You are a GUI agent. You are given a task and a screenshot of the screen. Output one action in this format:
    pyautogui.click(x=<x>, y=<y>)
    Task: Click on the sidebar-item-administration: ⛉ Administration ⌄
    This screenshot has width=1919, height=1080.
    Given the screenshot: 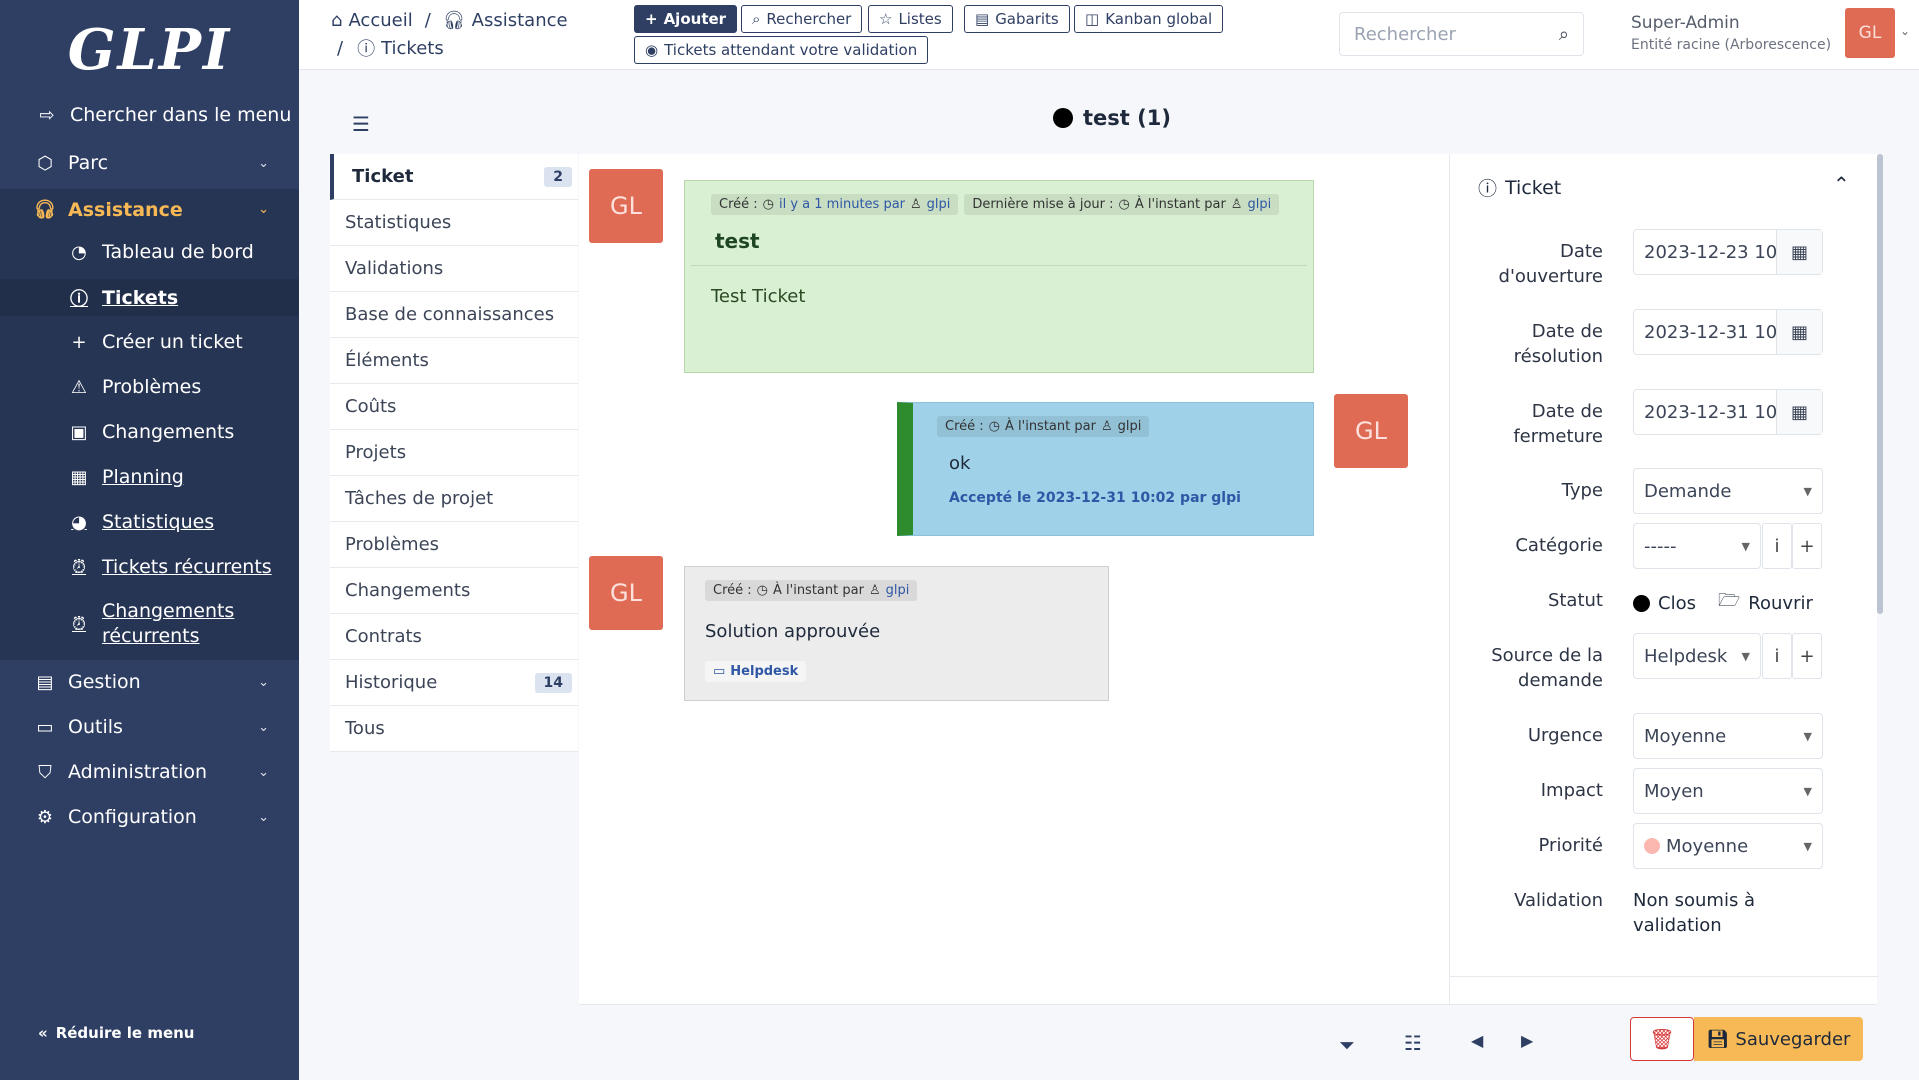 What is the action you would take?
    pyautogui.click(x=149, y=772)
    